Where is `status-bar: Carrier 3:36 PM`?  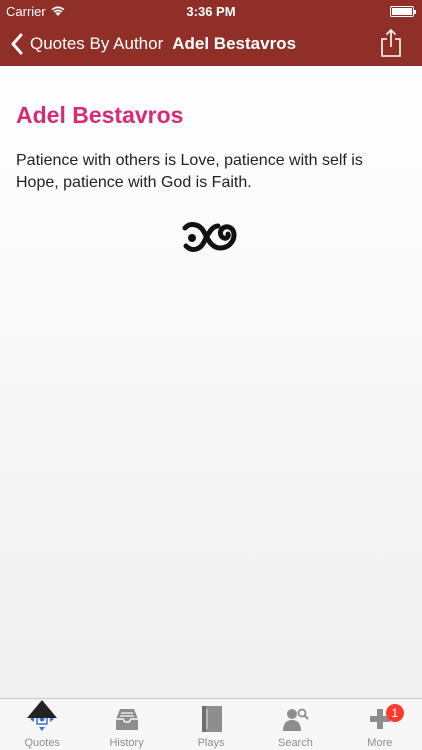
status-bar: Carrier 3:36 PM is located at coordinates (211, 11).